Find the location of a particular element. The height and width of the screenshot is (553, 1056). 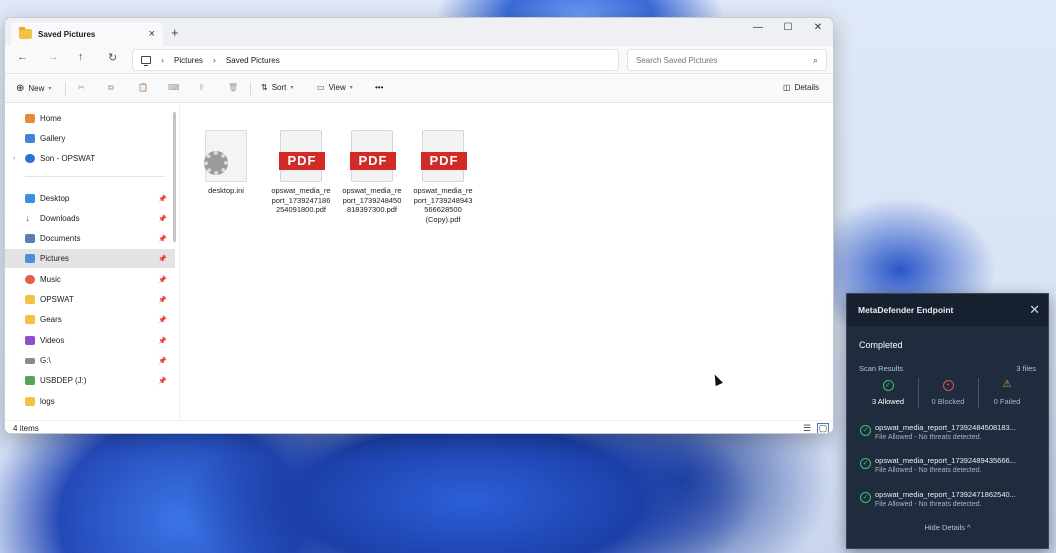

new-tab-button: + is located at coordinates (175, 32).